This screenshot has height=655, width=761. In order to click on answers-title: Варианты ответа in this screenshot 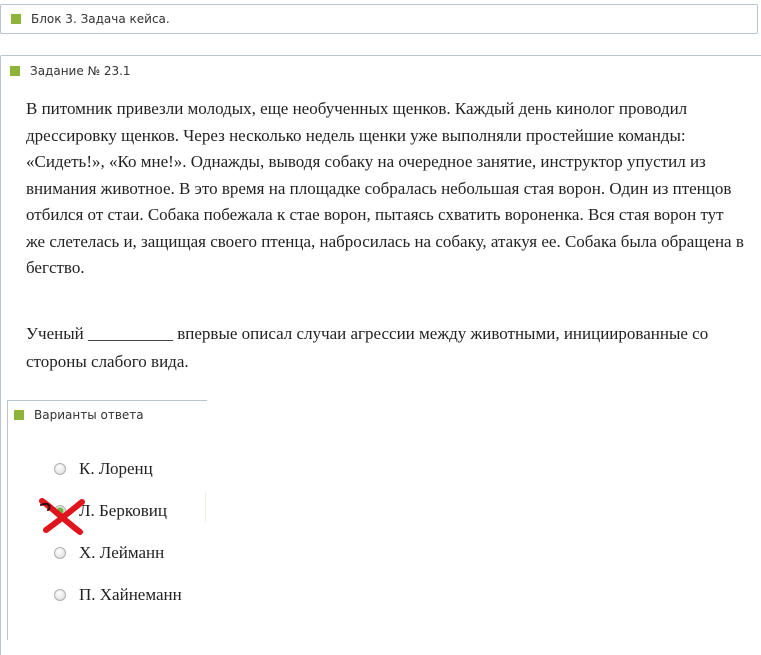, I will do `click(89, 415)`.